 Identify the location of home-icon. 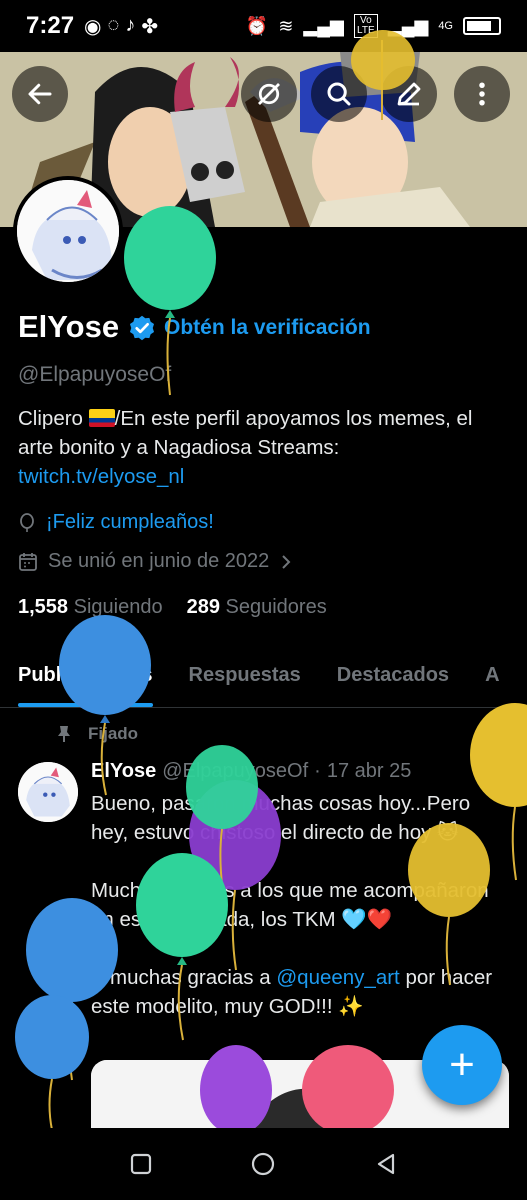
(263, 1164).